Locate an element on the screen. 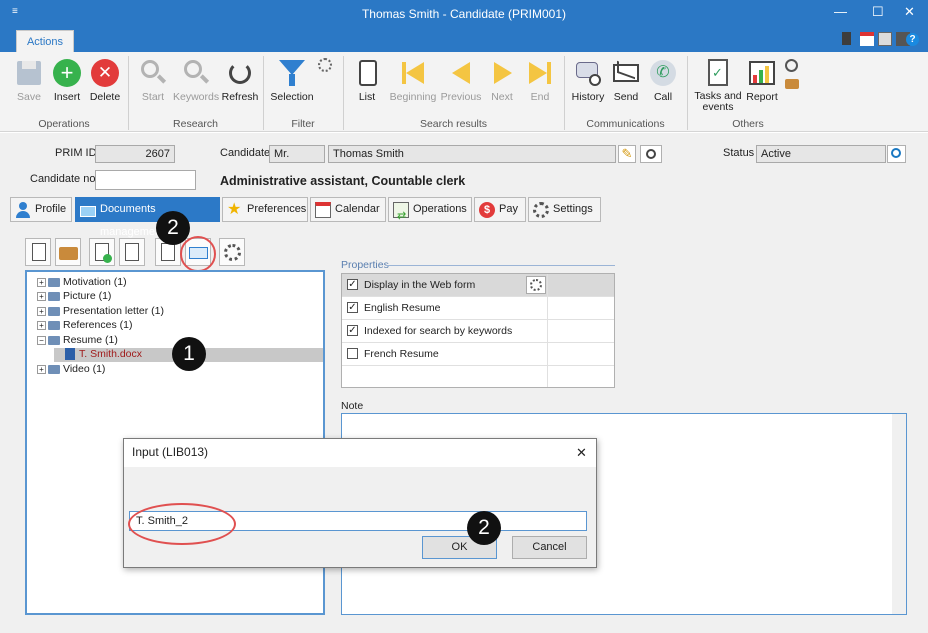 Image resolution: width=928 pixels, height=633 pixels. tab-preferences: ★ Preferences is located at coordinates (265, 209).